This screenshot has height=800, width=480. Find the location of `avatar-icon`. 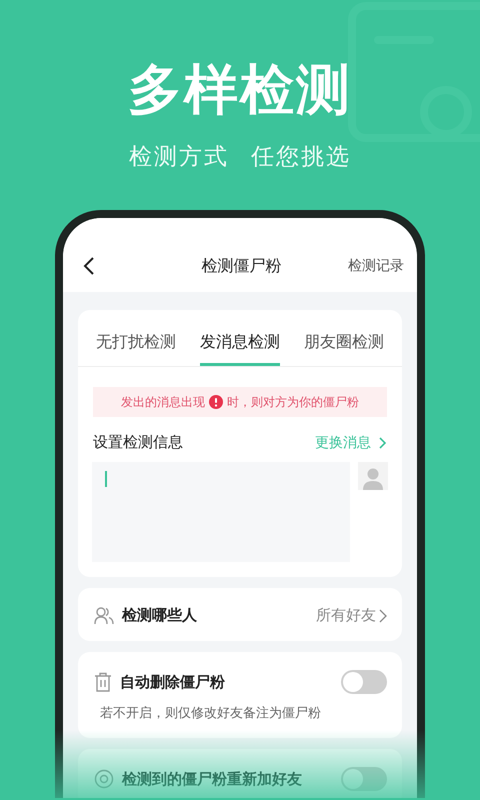

avatar-icon is located at coordinates (373, 476).